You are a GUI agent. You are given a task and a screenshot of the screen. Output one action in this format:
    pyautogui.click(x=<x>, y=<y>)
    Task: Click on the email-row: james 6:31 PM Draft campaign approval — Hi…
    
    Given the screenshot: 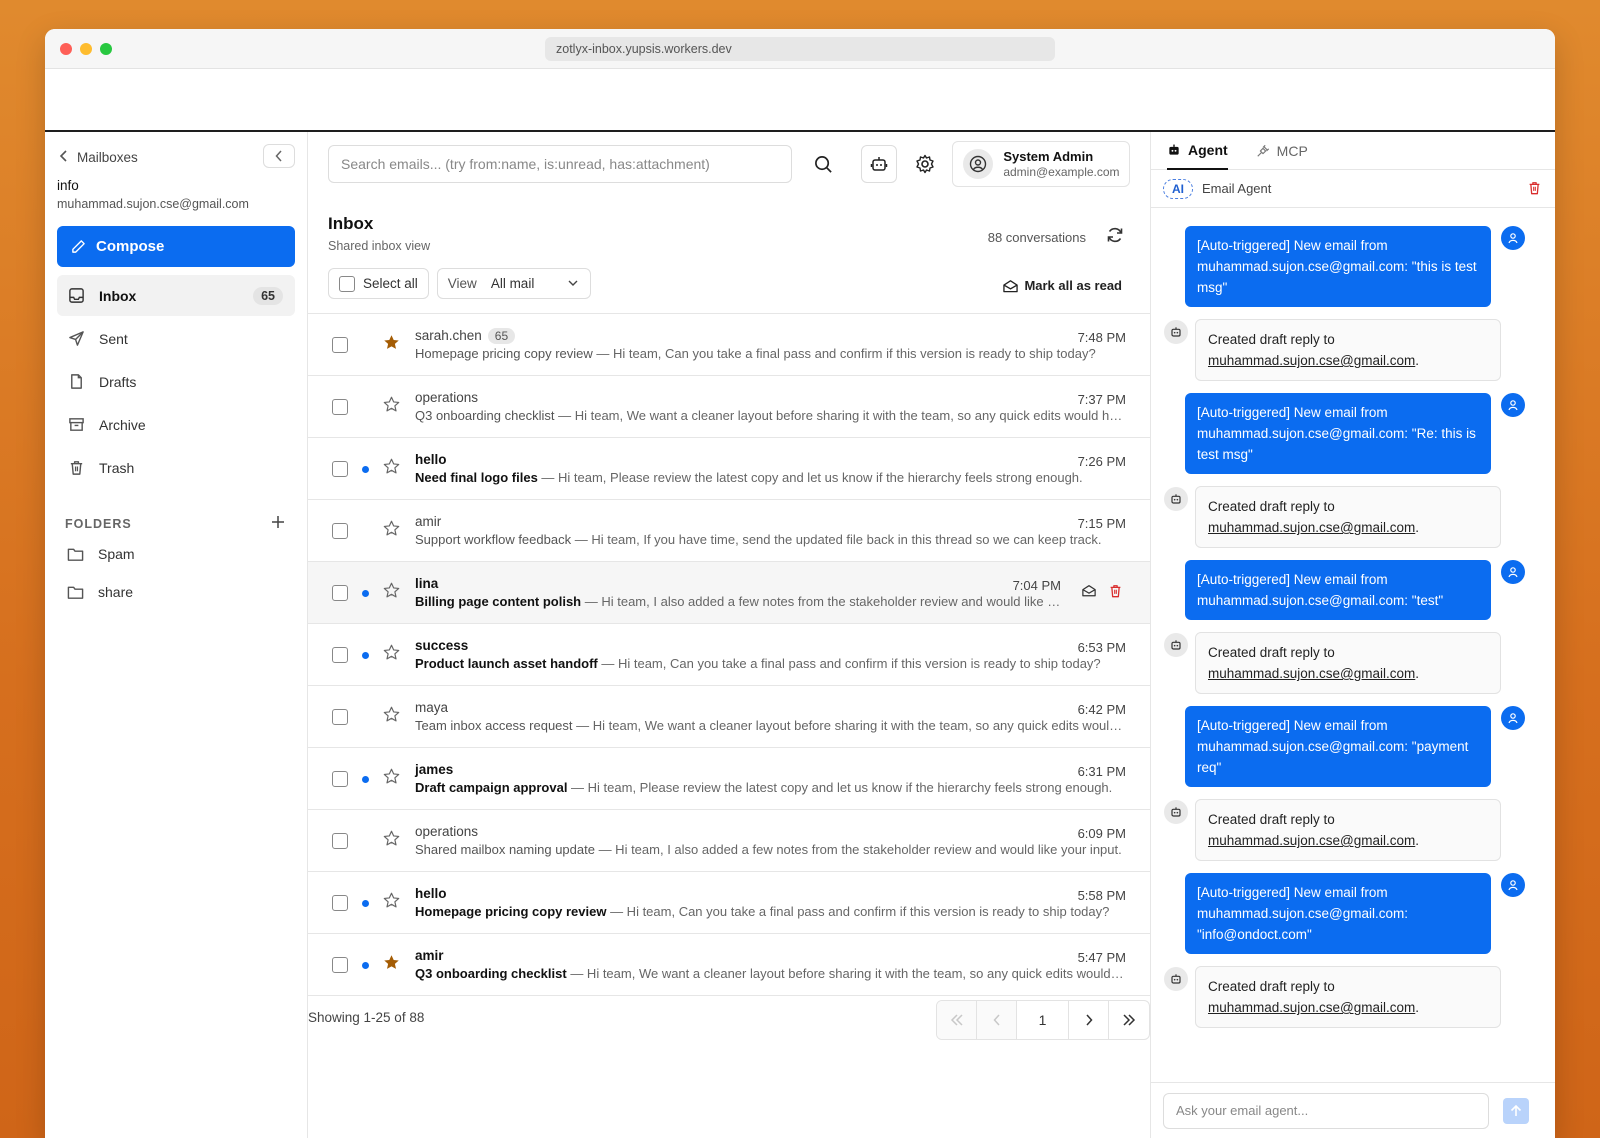 What is the action you would take?
    pyautogui.click(x=729, y=779)
    